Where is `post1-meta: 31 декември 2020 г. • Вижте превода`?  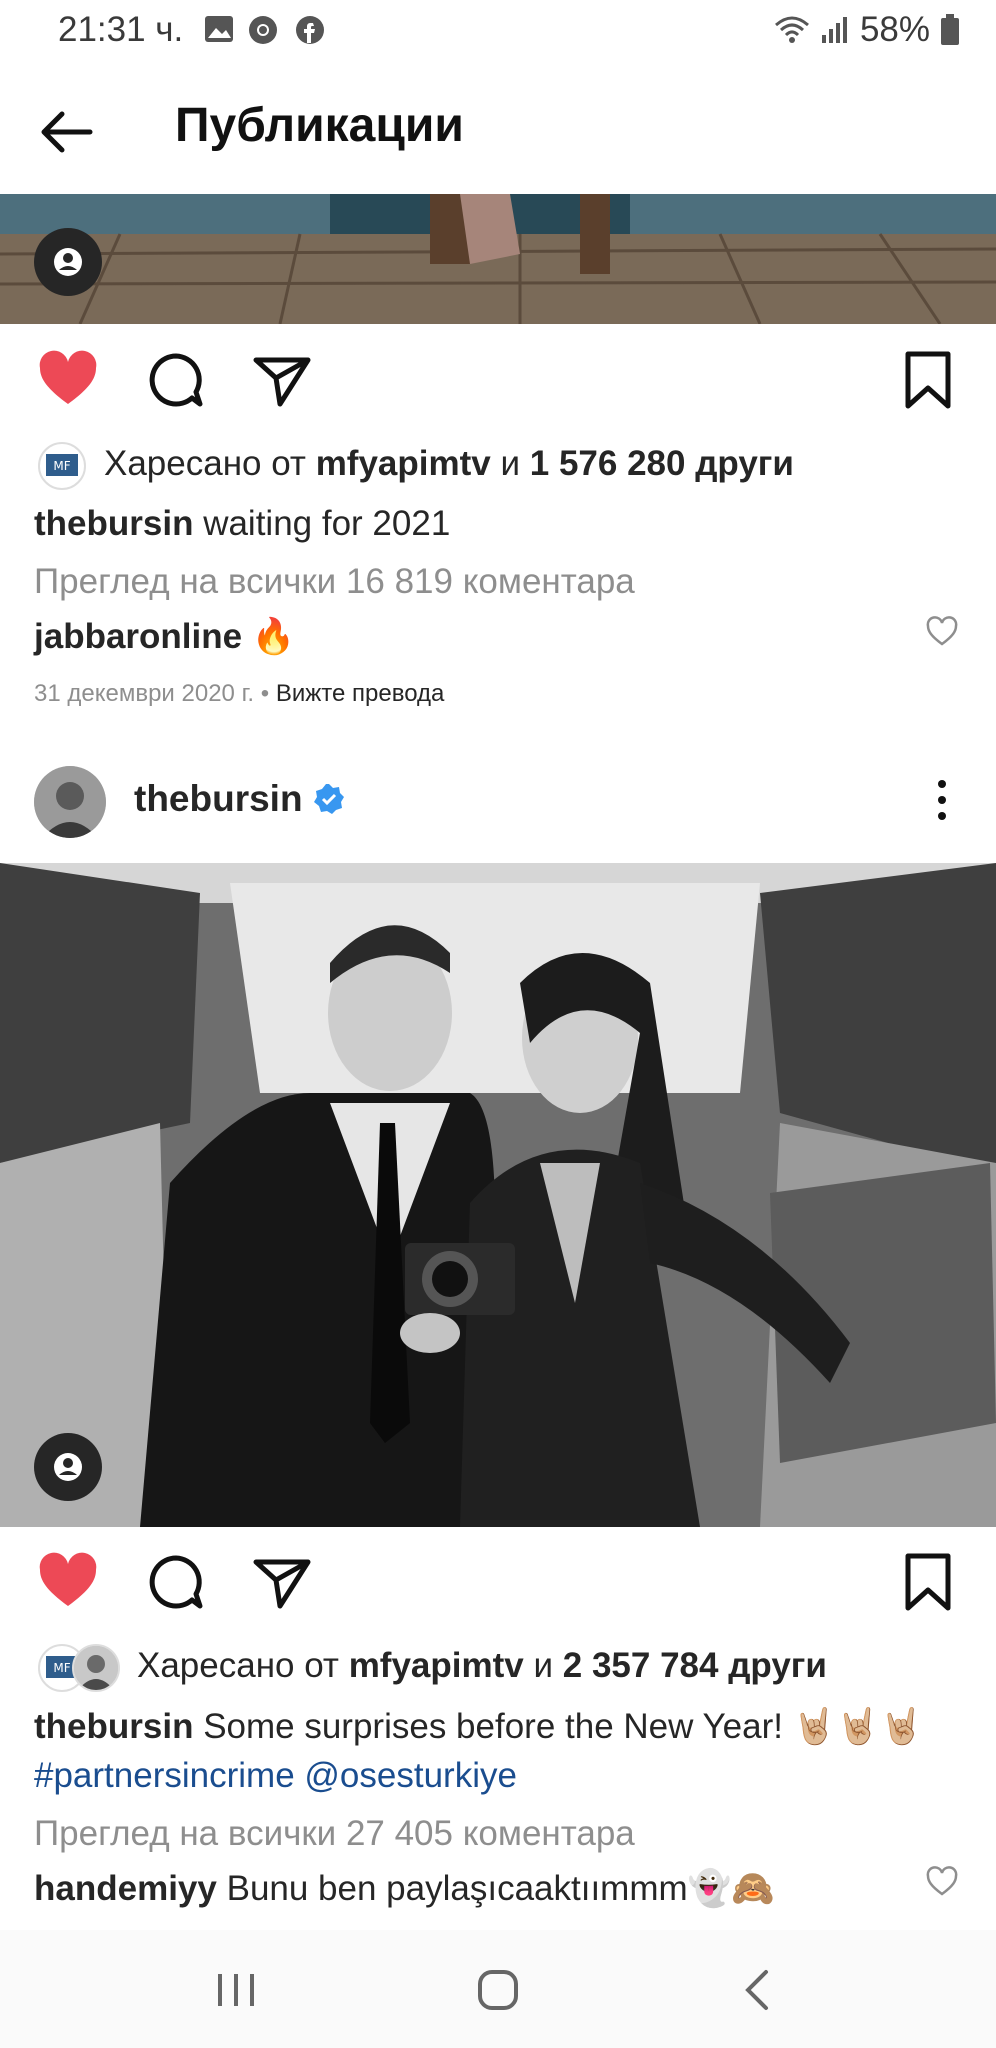 post1-meta: 31 декември 2020 г. • Вижте превода is located at coordinates (239, 694).